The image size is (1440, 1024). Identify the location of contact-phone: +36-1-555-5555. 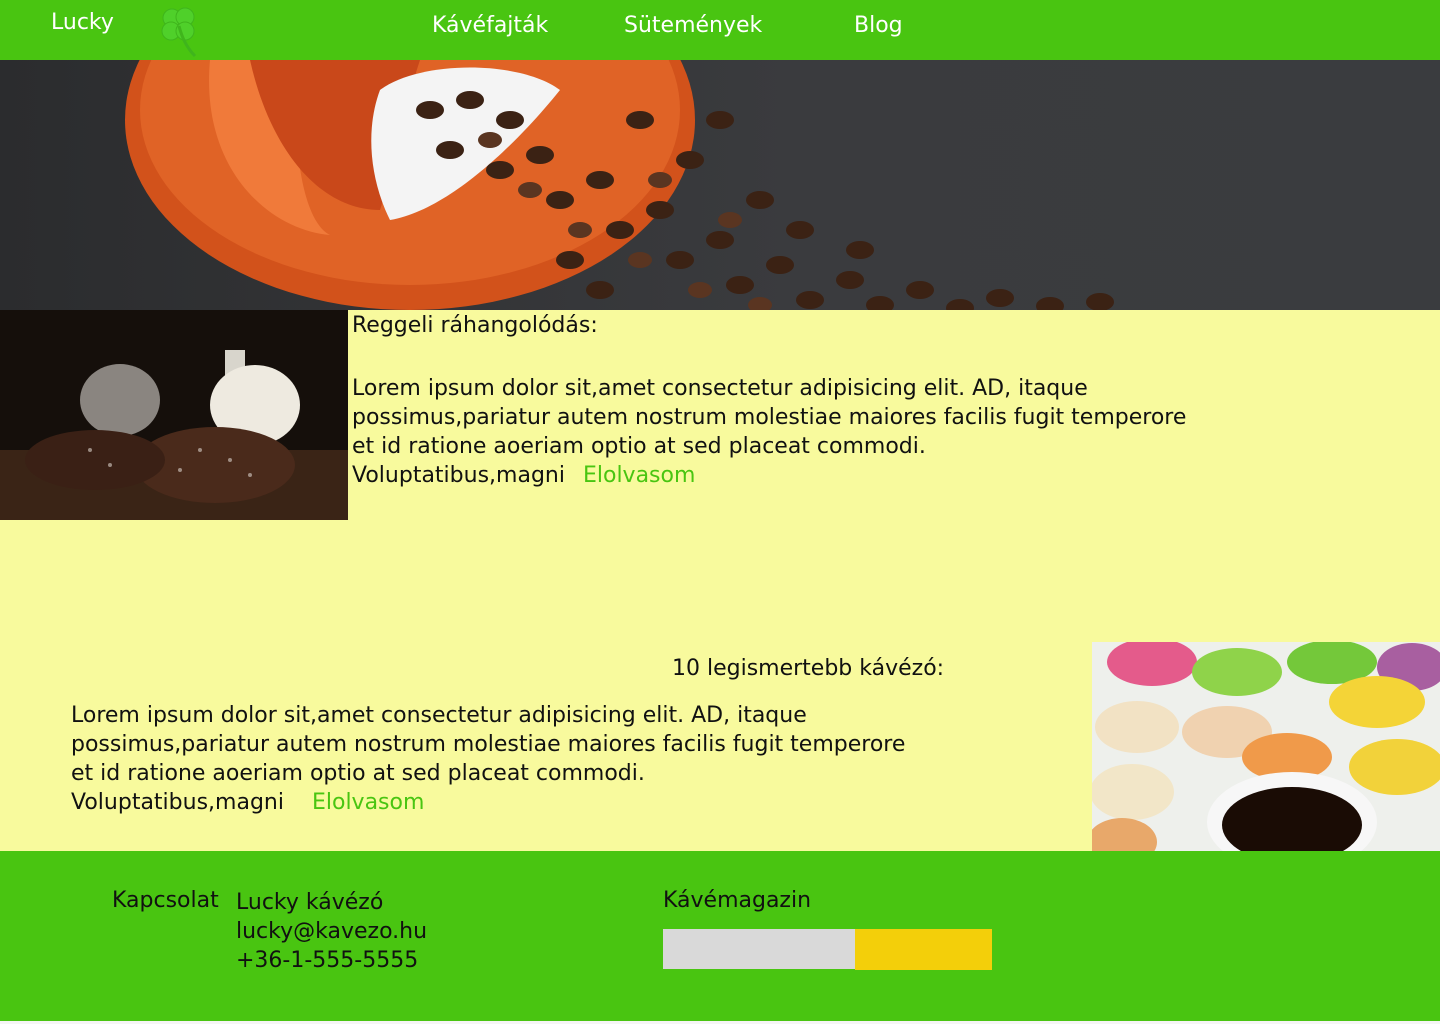
(331, 960).